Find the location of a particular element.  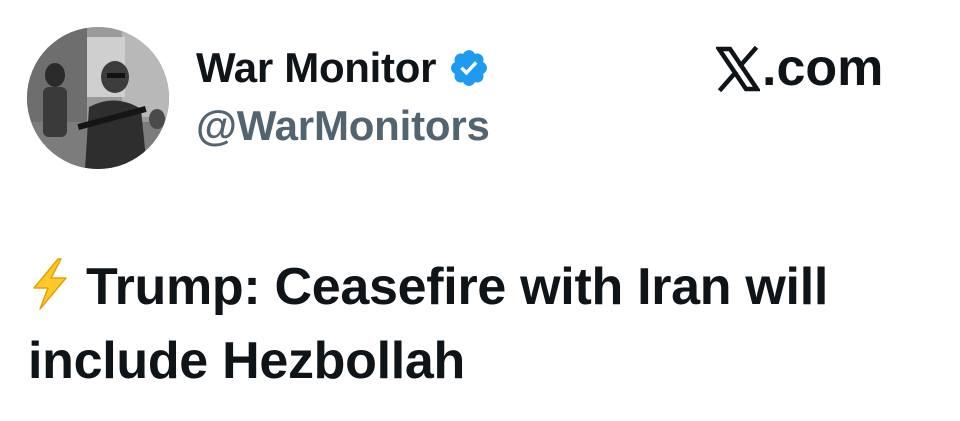

brand-domain-text: .com is located at coordinates (823, 68).